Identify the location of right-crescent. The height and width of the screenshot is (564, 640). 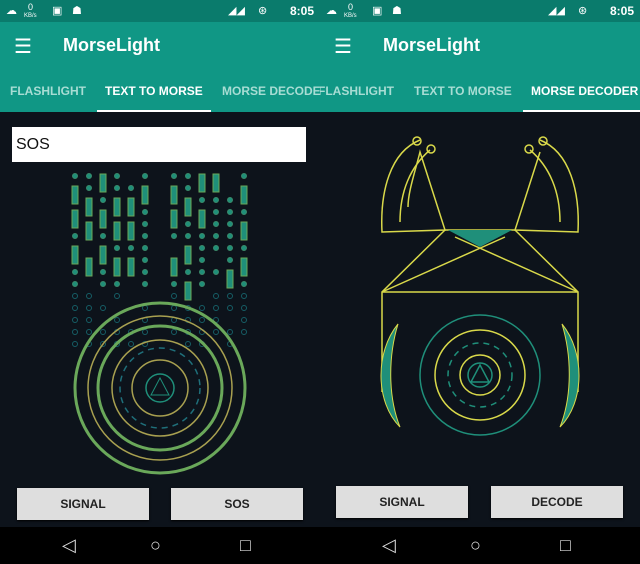
(569, 375).